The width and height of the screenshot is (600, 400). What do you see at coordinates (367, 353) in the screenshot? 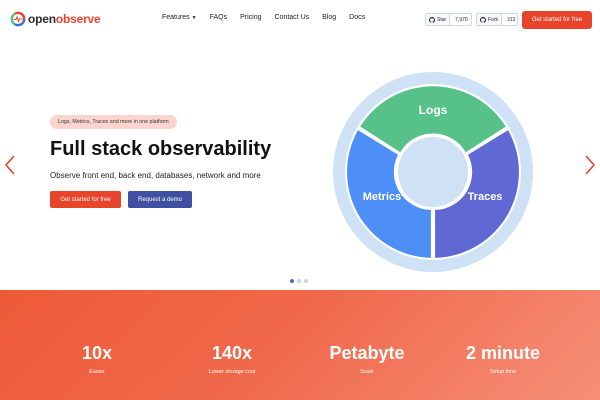
I see `stat-value: Petabyte` at bounding box center [367, 353].